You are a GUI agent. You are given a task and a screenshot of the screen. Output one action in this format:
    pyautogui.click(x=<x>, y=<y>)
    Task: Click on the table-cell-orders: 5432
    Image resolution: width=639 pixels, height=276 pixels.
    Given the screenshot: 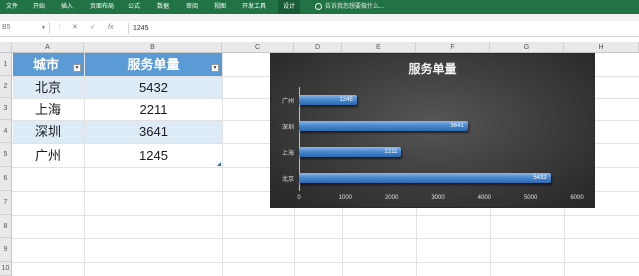 What is the action you would take?
    pyautogui.click(x=153, y=87)
    